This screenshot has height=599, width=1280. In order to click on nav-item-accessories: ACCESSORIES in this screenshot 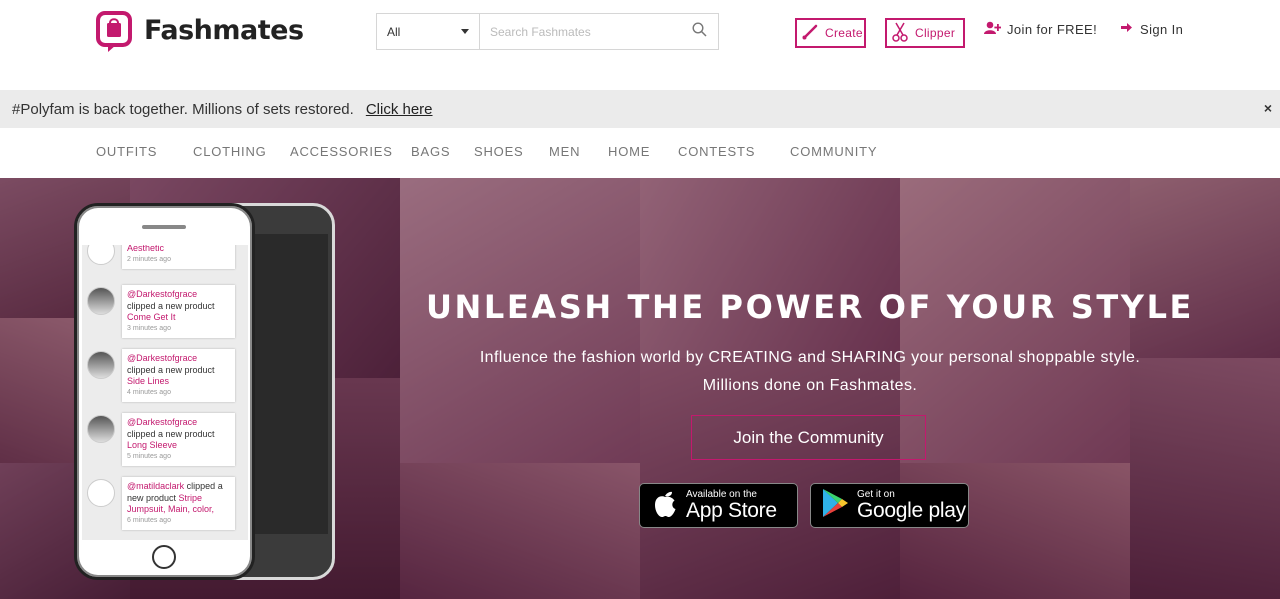, I will do `click(341, 151)`.